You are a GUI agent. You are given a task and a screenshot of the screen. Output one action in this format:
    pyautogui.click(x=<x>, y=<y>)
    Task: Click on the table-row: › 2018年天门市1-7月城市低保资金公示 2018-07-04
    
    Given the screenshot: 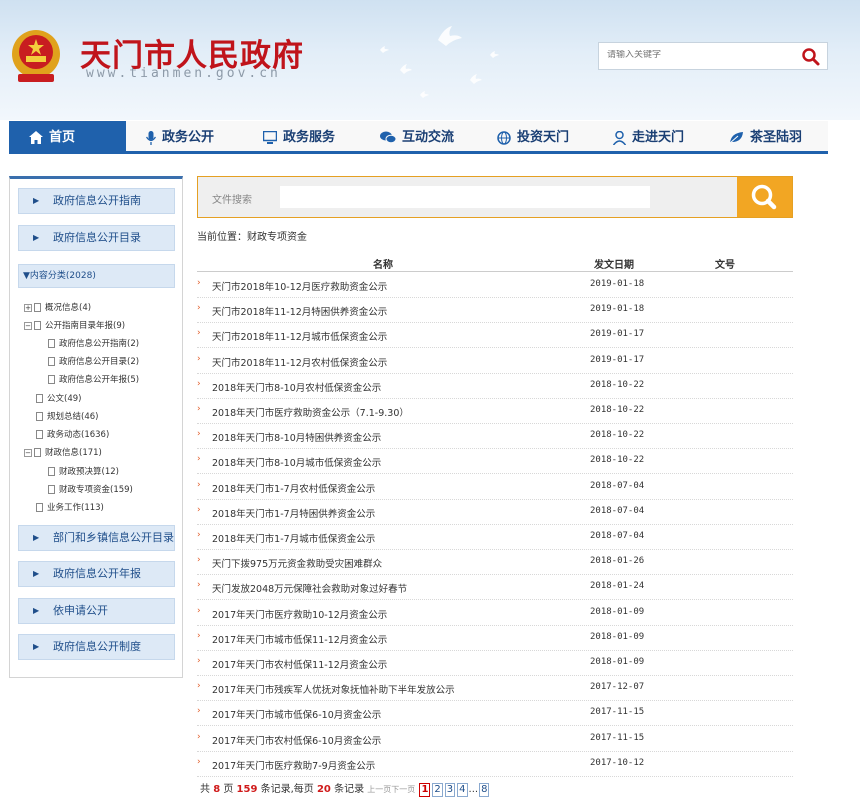 What is the action you would take?
    pyautogui.click(x=495, y=537)
    